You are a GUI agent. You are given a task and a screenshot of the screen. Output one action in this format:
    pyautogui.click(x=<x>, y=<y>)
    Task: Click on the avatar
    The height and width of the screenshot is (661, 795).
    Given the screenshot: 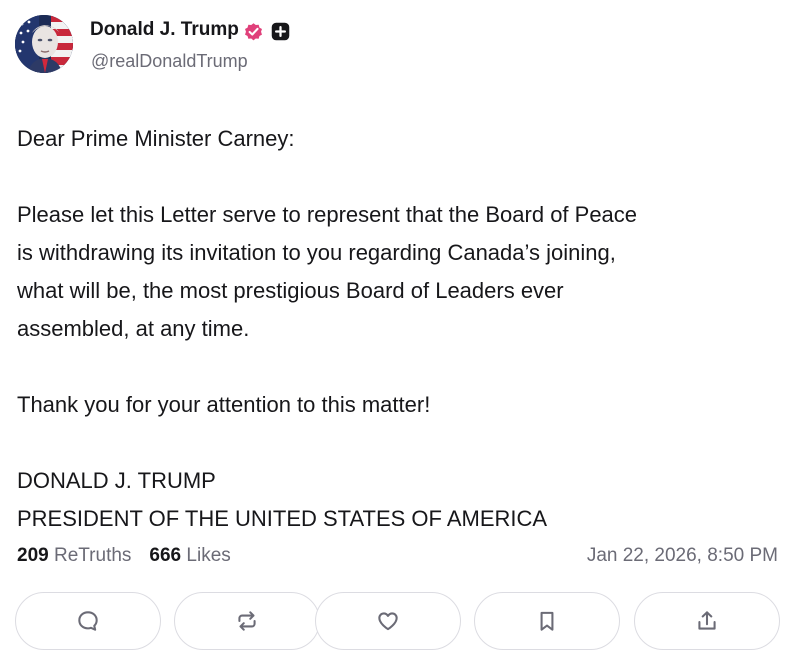 What is the action you would take?
    pyautogui.click(x=44, y=44)
    